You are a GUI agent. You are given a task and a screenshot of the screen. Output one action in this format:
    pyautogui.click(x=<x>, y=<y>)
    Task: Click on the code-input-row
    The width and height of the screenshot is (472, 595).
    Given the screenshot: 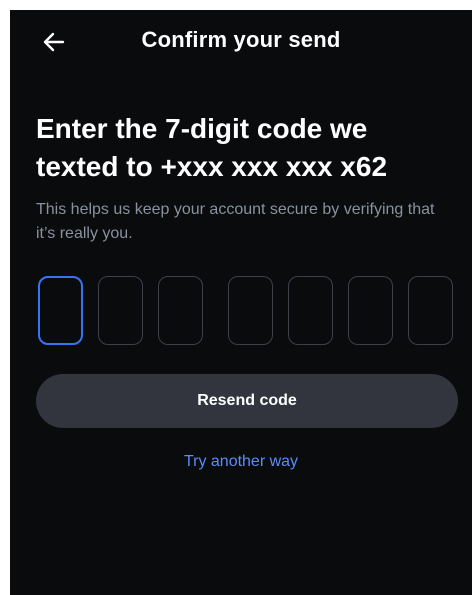 What is the action you would take?
    pyautogui.click(x=255, y=312)
    